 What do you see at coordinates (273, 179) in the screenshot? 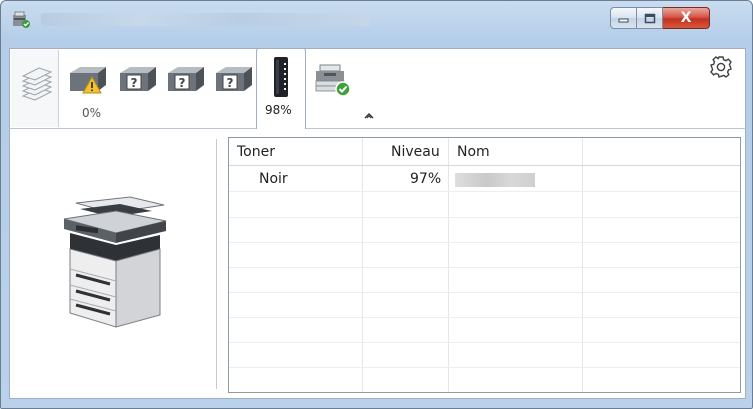
I see `toner-color-cell: Noir` at bounding box center [273, 179].